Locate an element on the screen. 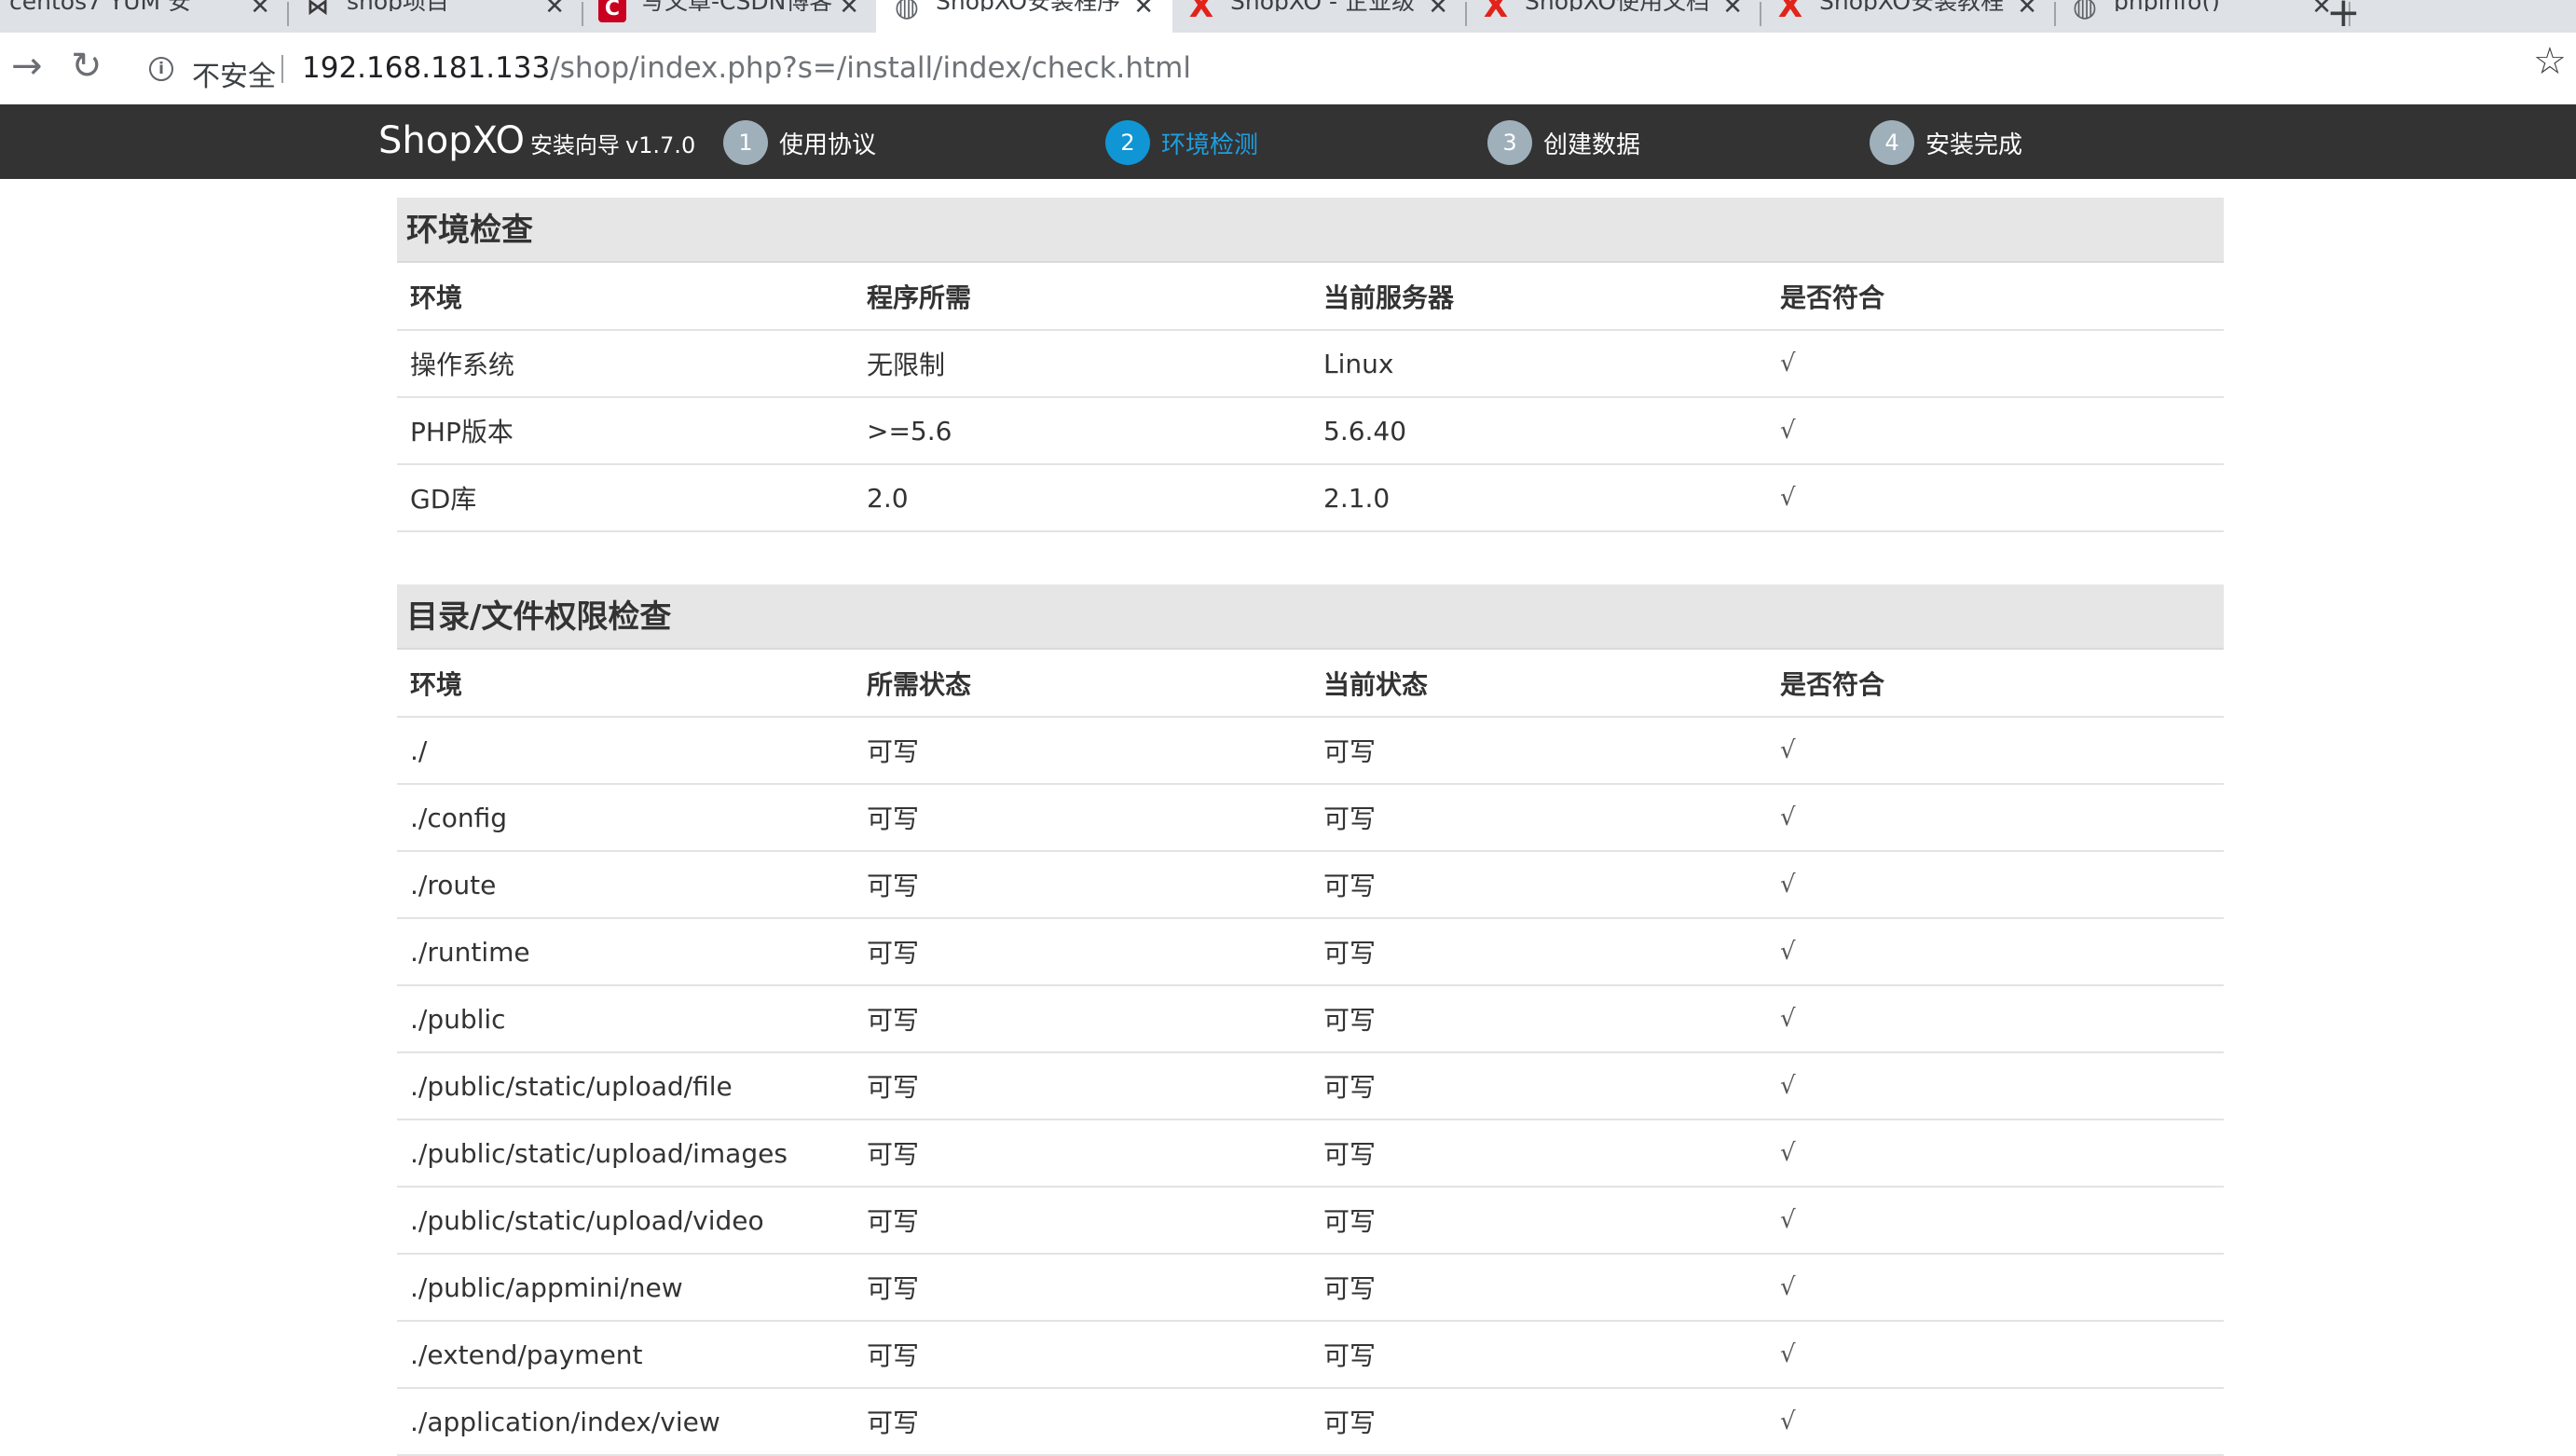 Image resolution: width=2576 pixels, height=1456 pixels. table-cell: PHP版本 is located at coordinates (625, 431).